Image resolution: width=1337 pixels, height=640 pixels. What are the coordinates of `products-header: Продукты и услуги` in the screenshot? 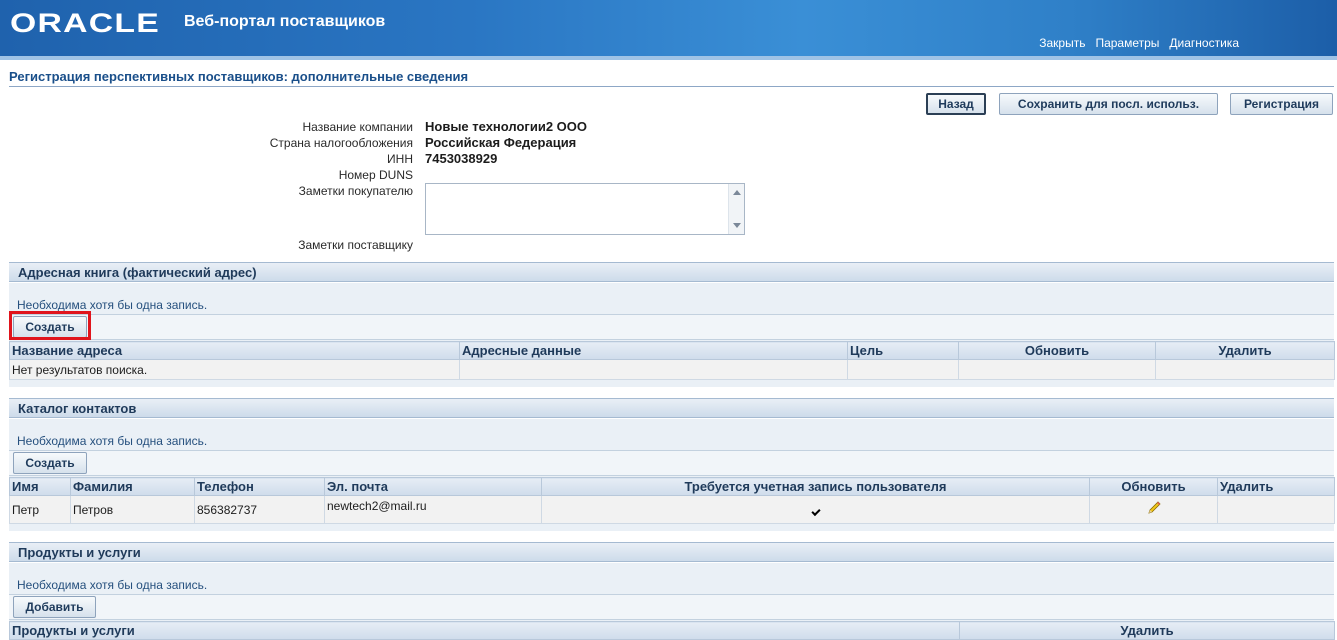 It's located at (671, 552).